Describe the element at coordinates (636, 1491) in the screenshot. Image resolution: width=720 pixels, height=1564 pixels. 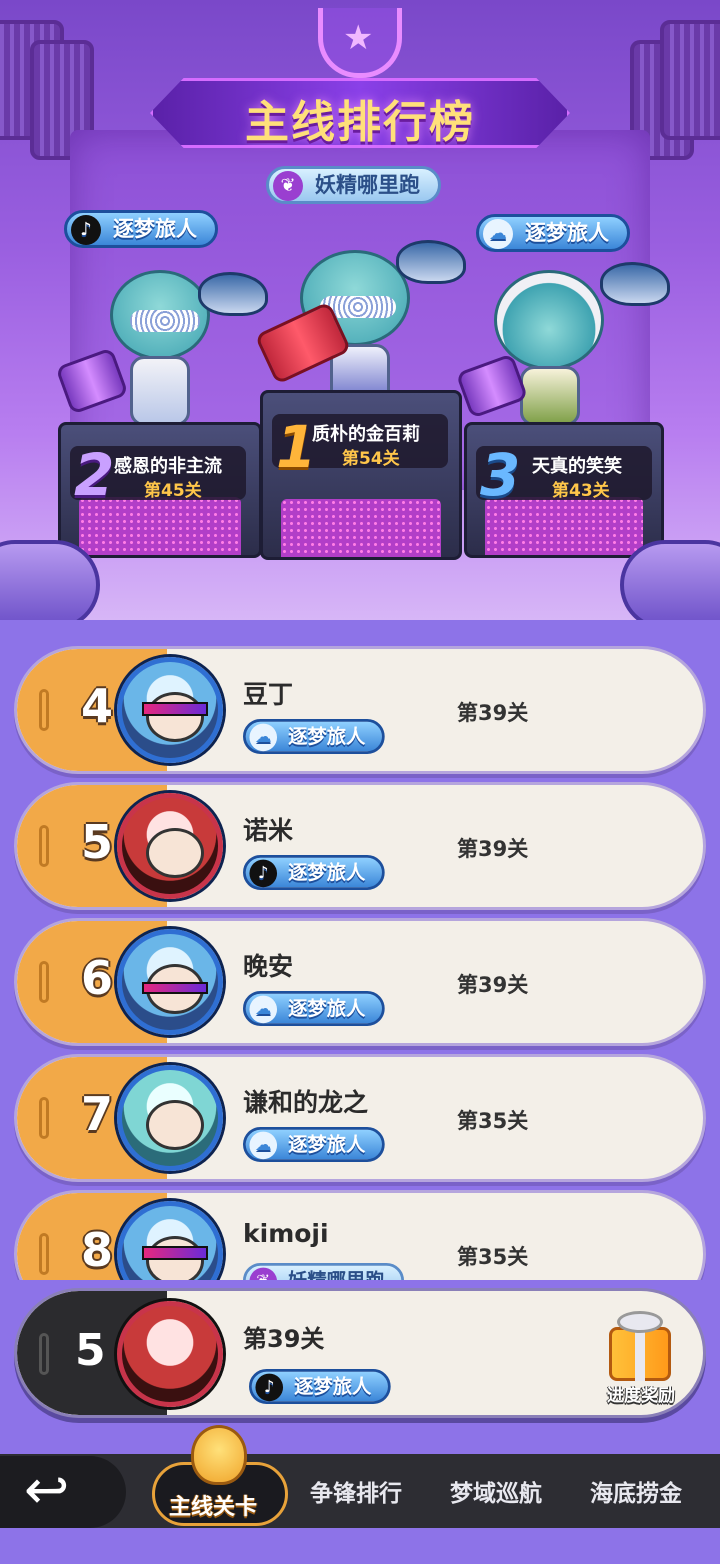
I see `tab-deep-sea-gold: 海底捞金` at that location.